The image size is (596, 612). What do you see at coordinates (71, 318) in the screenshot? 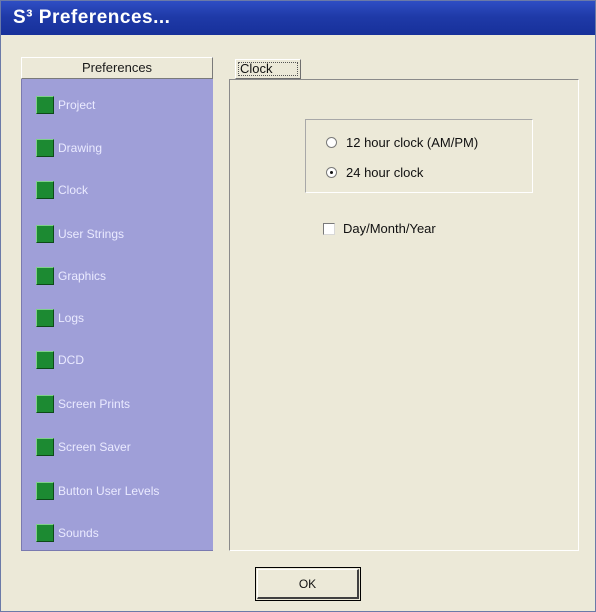
I see `sidebar-item-label: Logs` at bounding box center [71, 318].